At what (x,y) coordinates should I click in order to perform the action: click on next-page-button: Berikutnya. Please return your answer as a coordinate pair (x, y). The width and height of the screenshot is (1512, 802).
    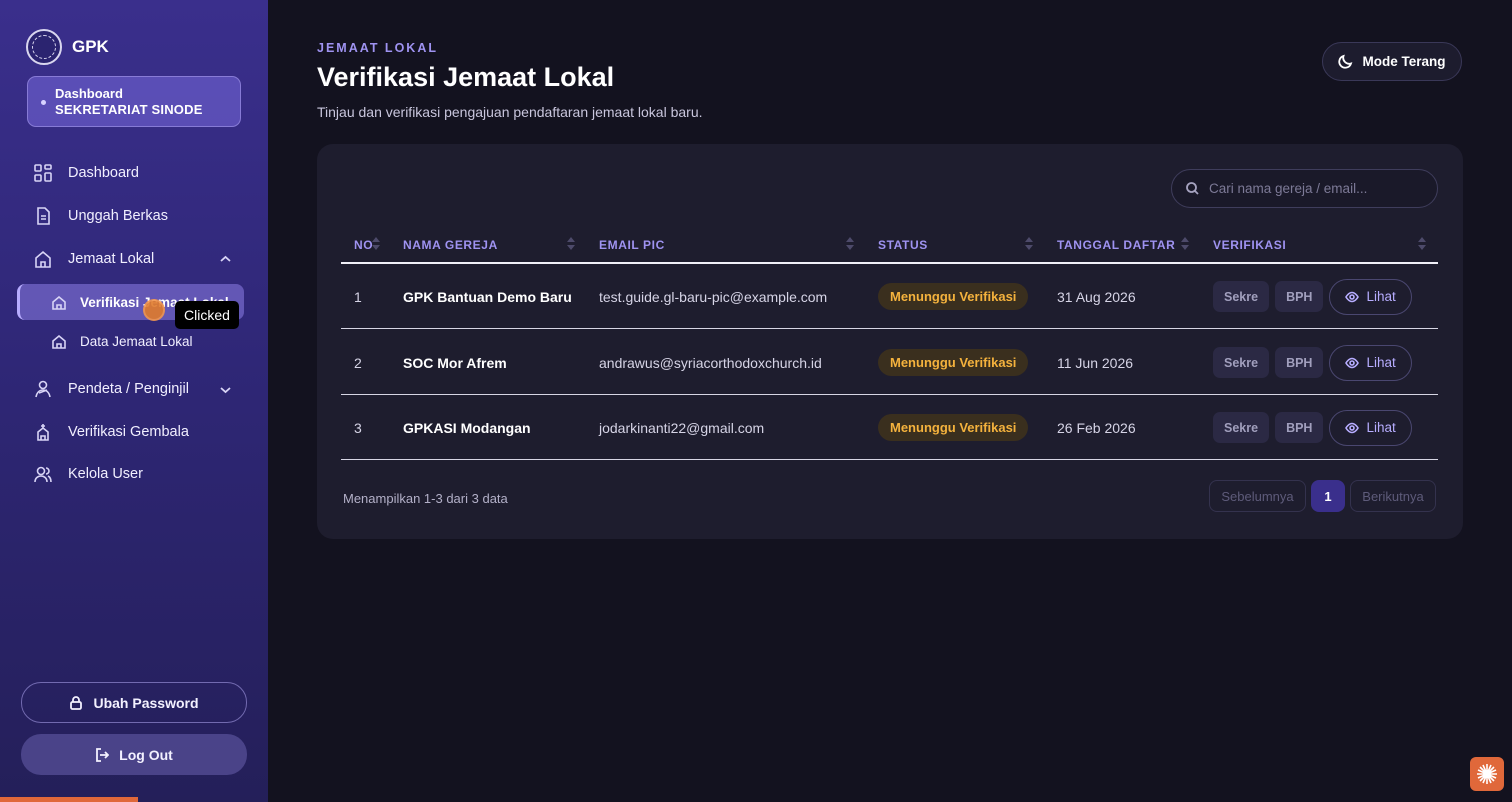
    Looking at the image, I should click on (1393, 496).